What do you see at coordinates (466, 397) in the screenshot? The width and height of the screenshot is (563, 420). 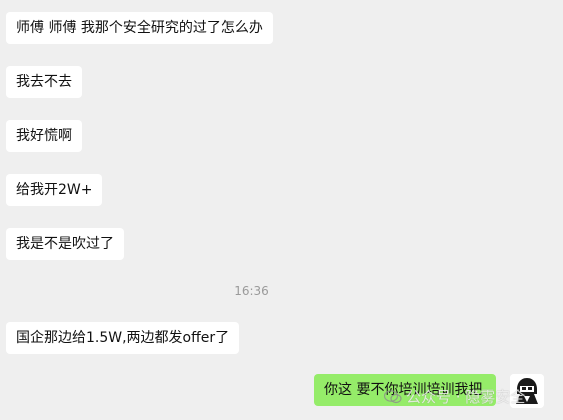 I see `watermark-text: 公众号 · 隐雾安全` at bounding box center [466, 397].